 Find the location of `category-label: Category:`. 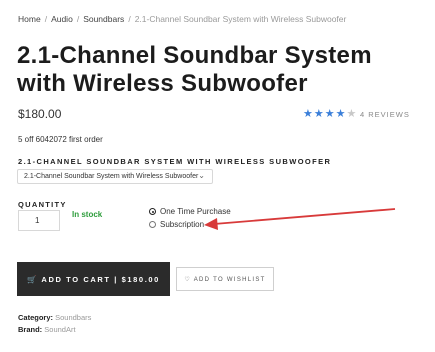

category-label: Category: is located at coordinates (36, 317).